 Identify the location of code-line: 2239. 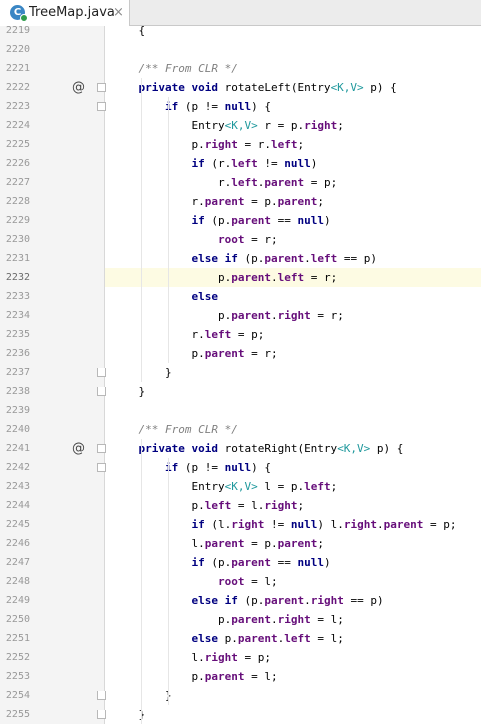
(240, 410).